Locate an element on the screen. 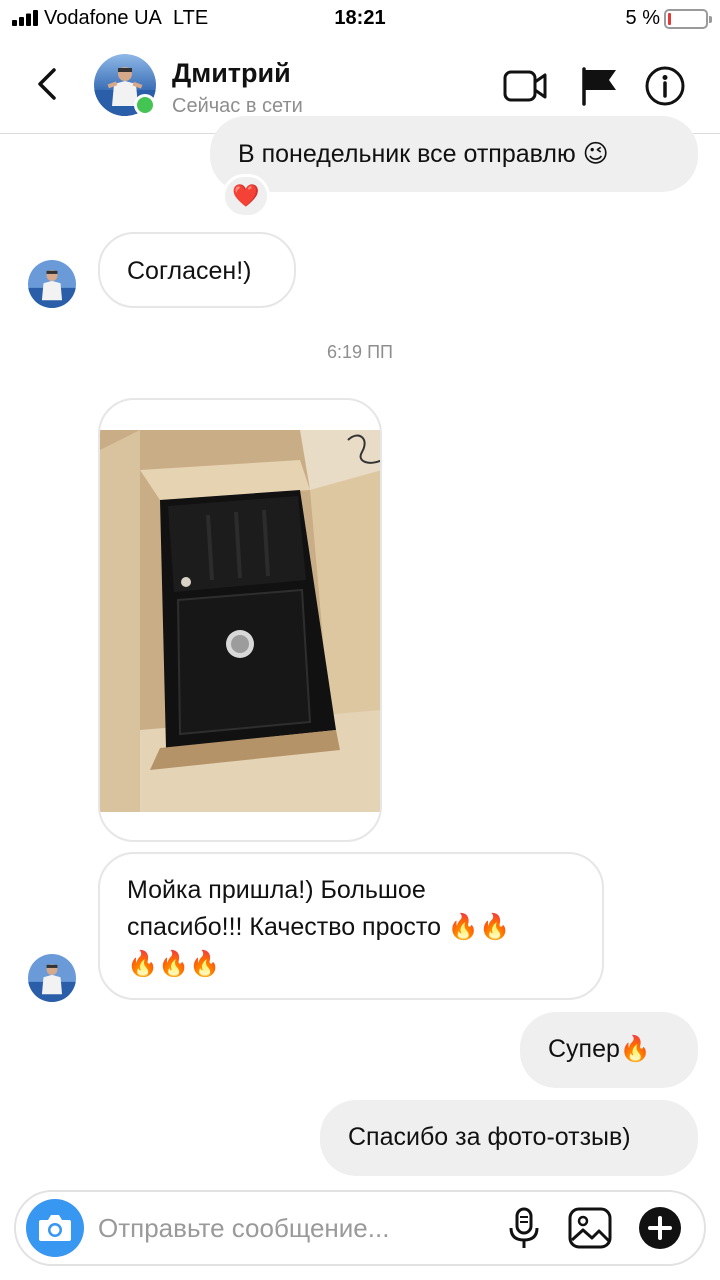 The height and width of the screenshot is (1280, 720). heart-icon: ❤️ is located at coordinates (246, 195).